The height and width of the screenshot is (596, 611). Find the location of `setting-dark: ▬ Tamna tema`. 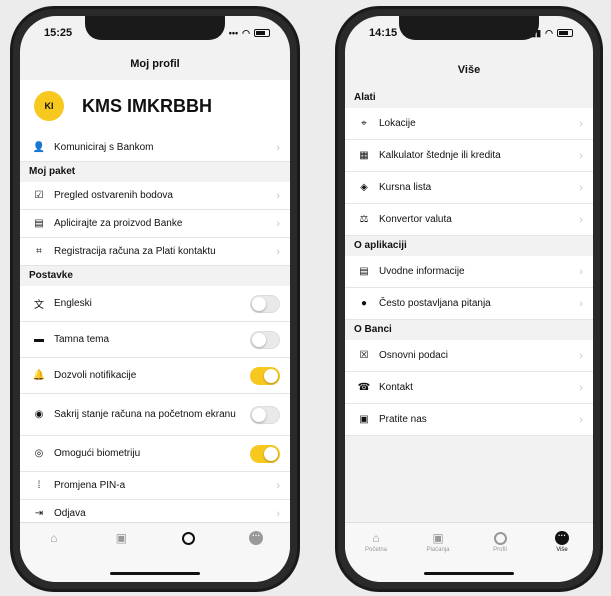

setting-dark: ▬ Tamna tema is located at coordinates (155, 340).